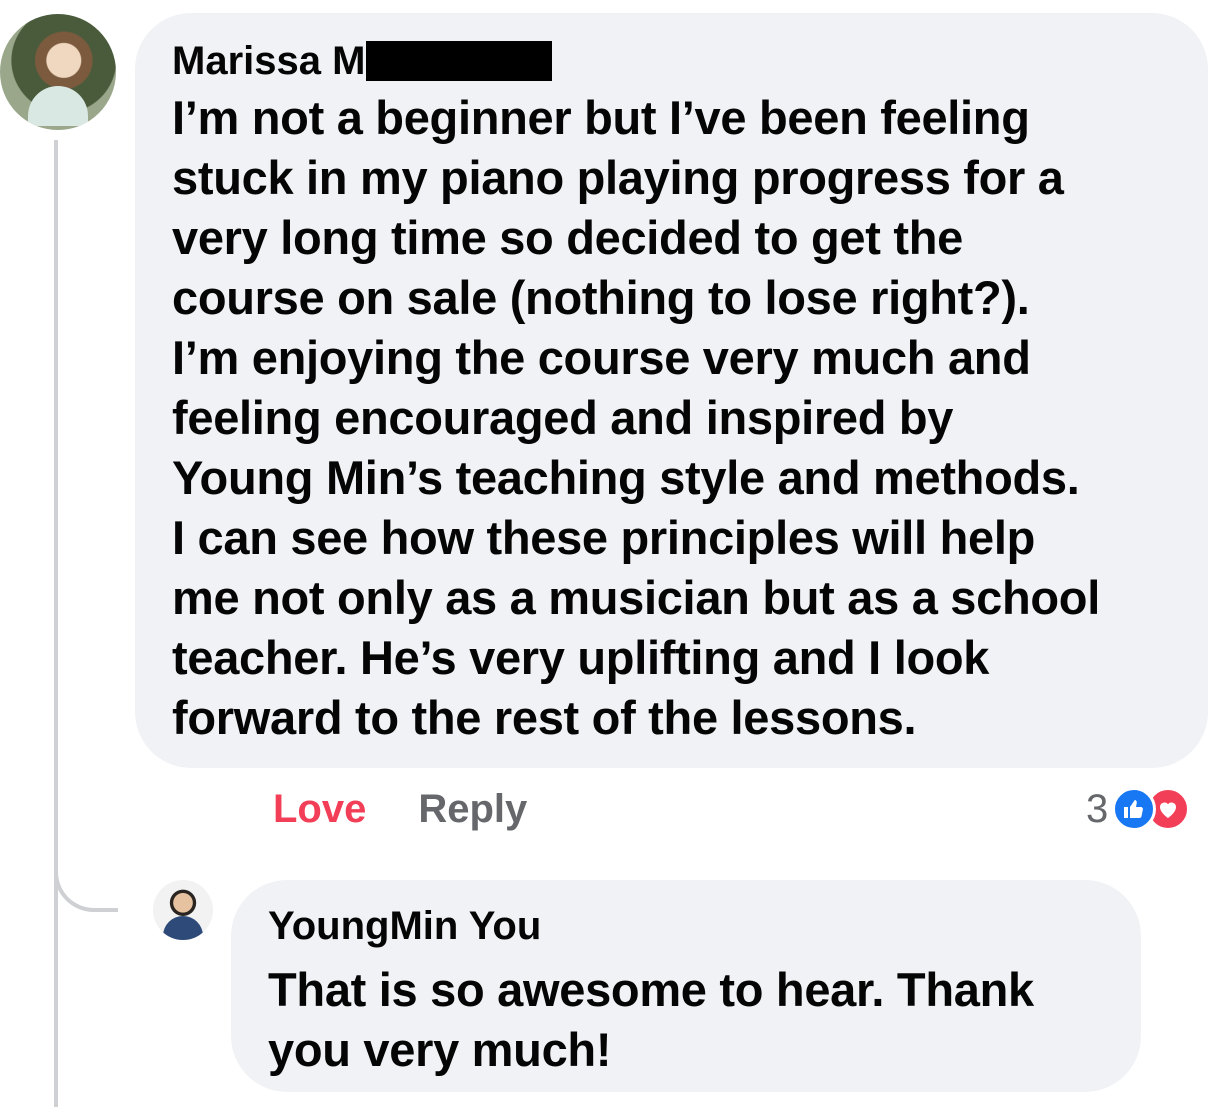 The width and height of the screenshot is (1224, 1107). I want to click on comment-line: course on sale (nothing to lose right?)., so click(601, 297).